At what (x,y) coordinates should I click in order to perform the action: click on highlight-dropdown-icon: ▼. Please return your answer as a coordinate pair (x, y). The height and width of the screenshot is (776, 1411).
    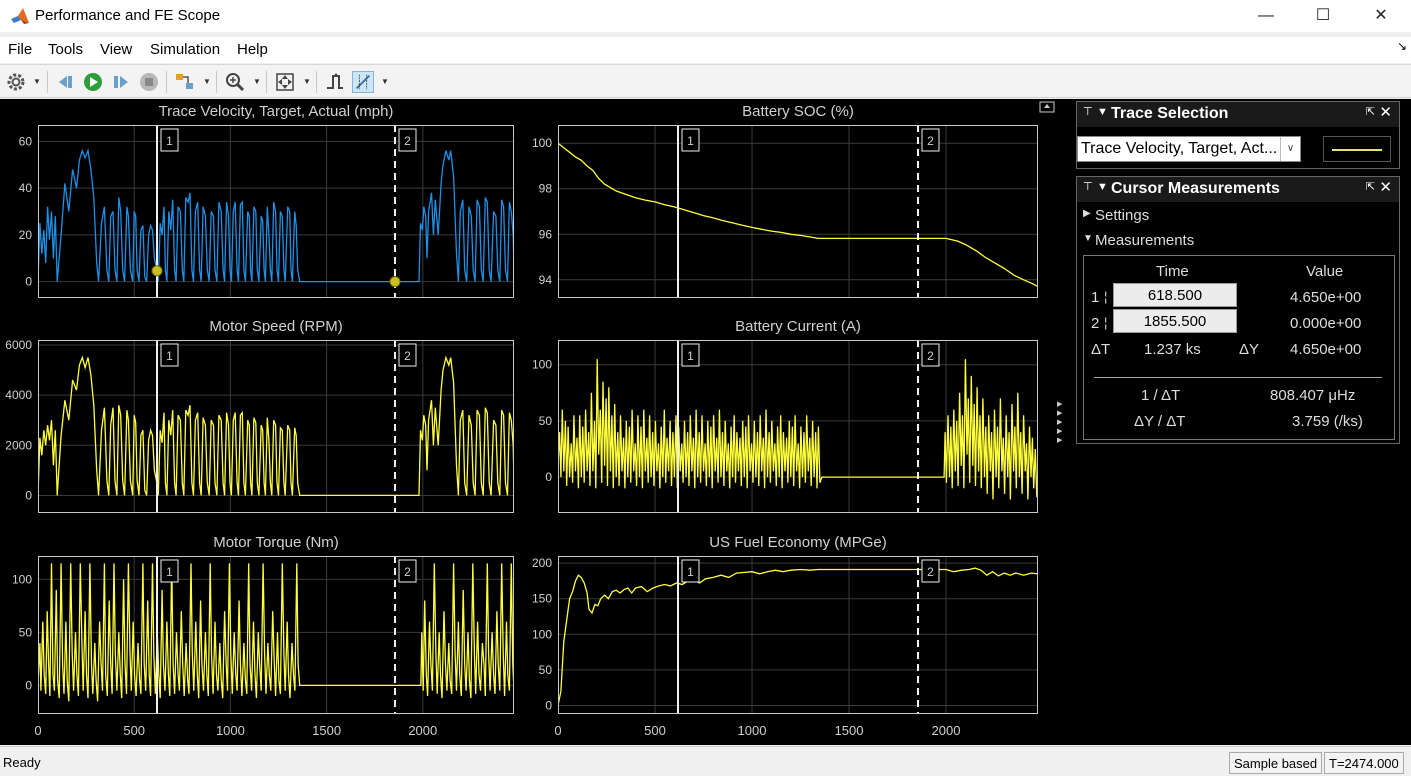
    Looking at the image, I should click on (207, 81).